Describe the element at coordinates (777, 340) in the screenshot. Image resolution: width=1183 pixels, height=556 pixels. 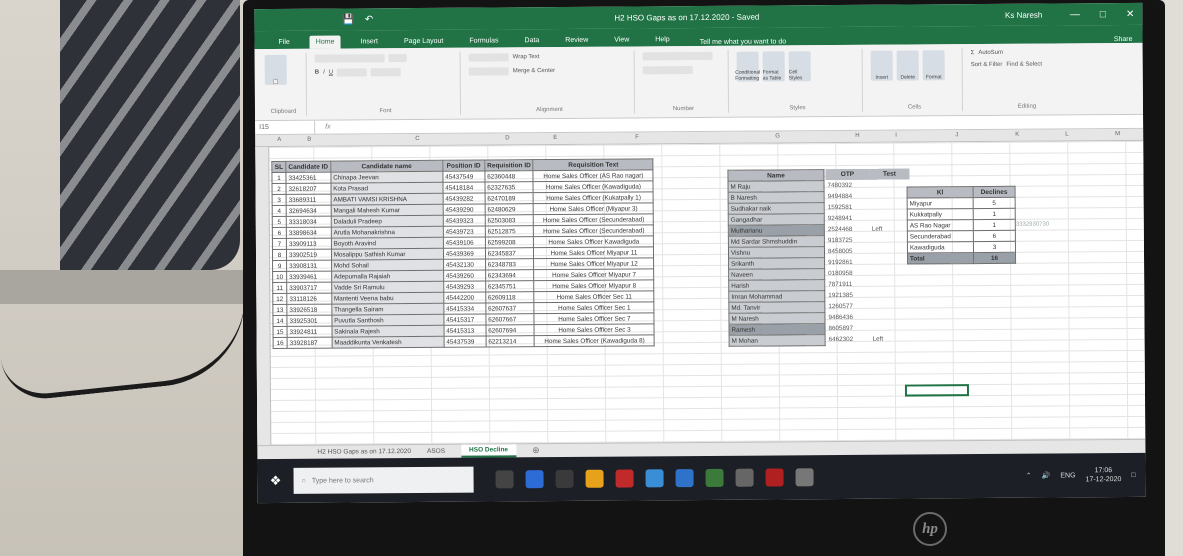
I see `name-cell: M Mohan` at that location.